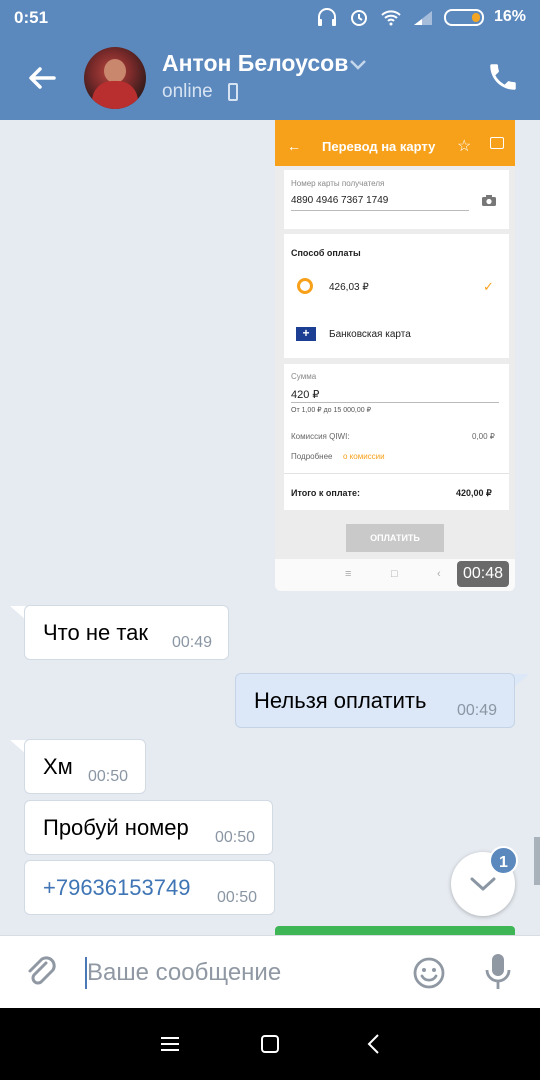 This screenshot has height=1080, width=540. Describe the element at coordinates (439, 574) in the screenshot. I see `attachment-back-nav-icon: ‹` at that location.